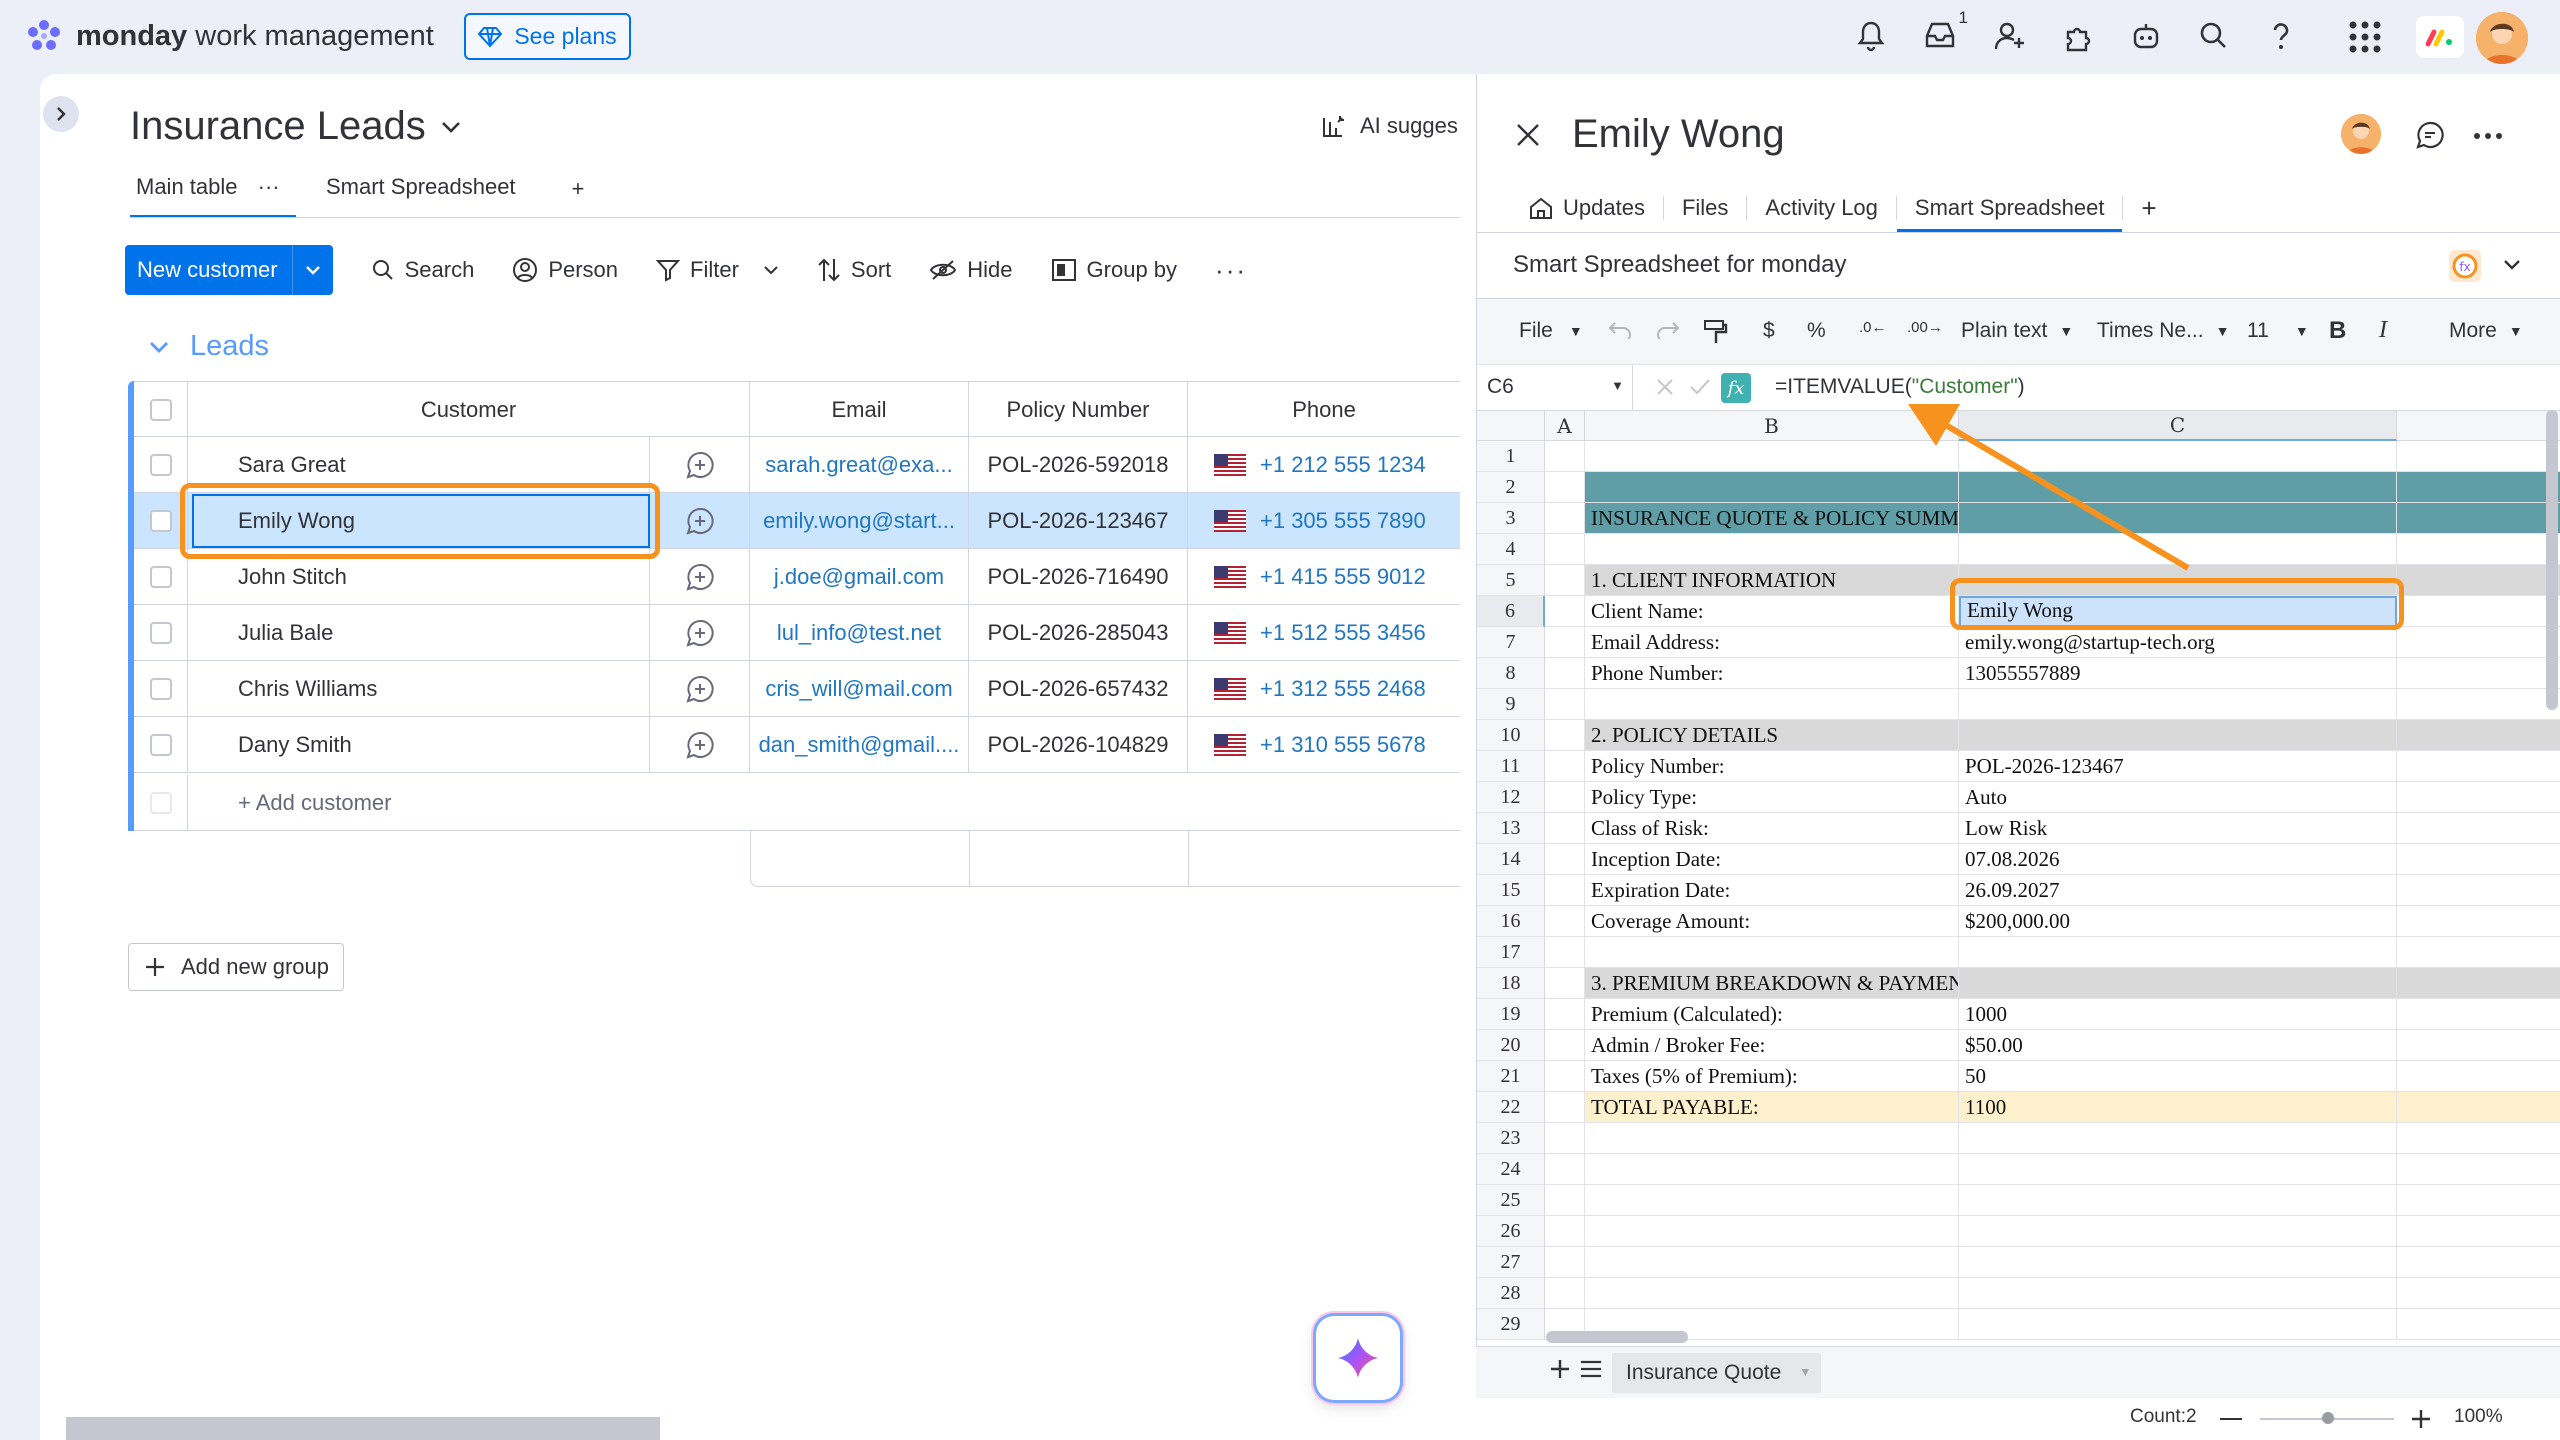 The height and width of the screenshot is (1440, 2560). I want to click on cell-b: 2. POLICY DETAILS, so click(1772, 735).